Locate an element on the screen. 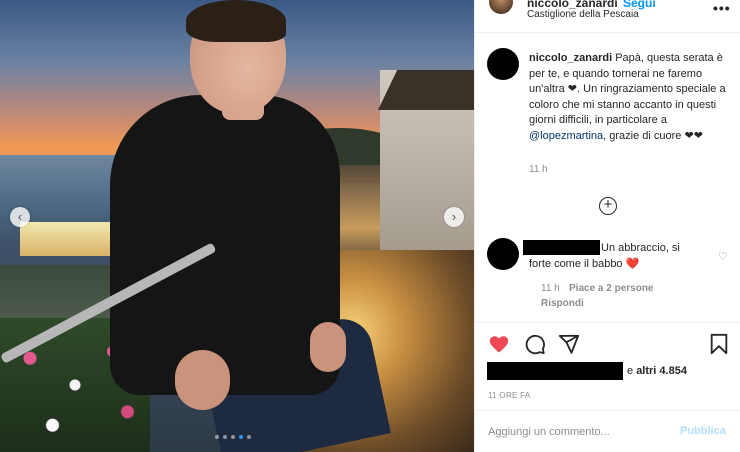 The height and width of the screenshot is (452, 740). commenter-avatar is located at coordinates (503, 254).